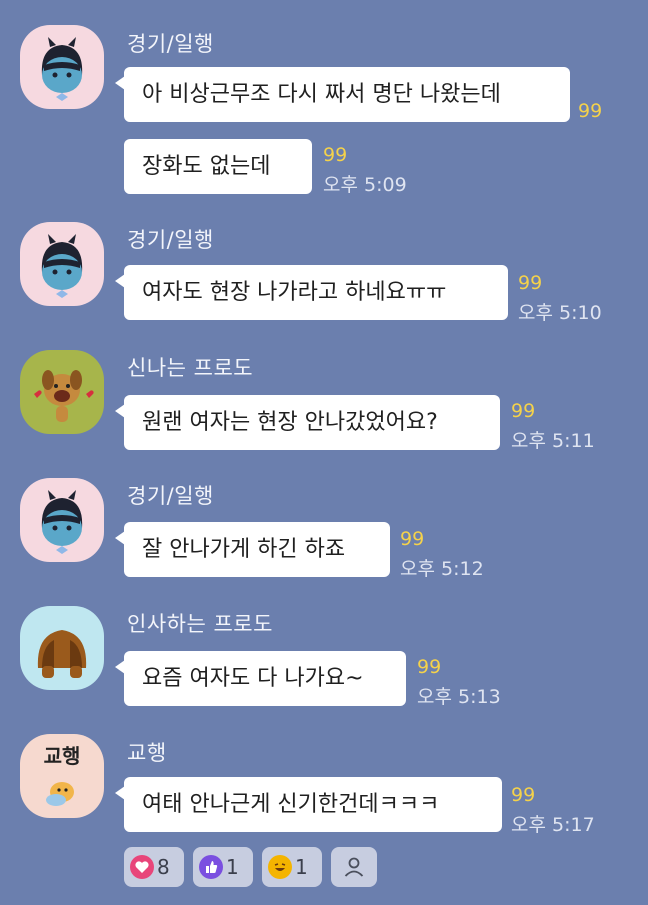 The image size is (648, 905). What do you see at coordinates (342, 94) in the screenshot?
I see `message-bubble: 아 비상근무조 다시 짜서 명단 나왔는데` at bounding box center [342, 94].